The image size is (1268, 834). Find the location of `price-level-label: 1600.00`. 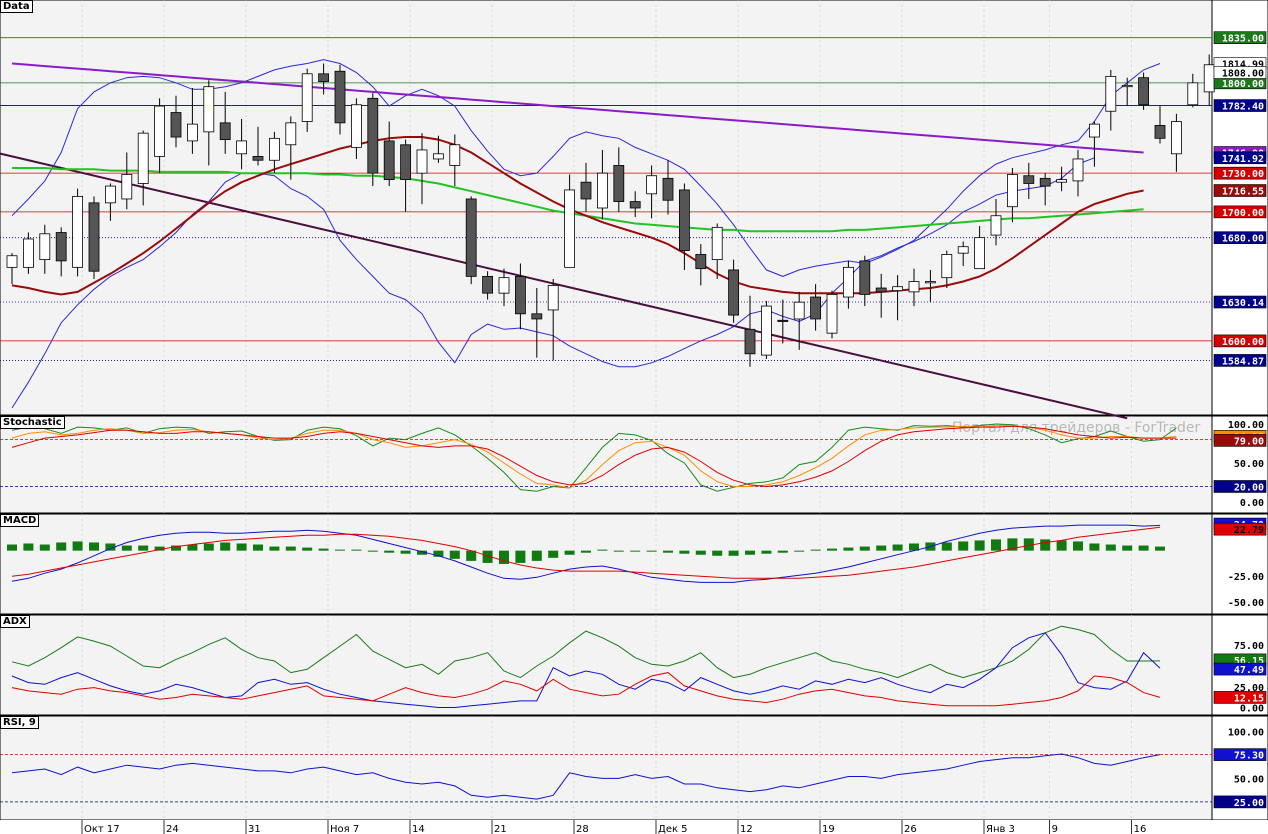

price-level-label: 1600.00 is located at coordinates (1243, 342).